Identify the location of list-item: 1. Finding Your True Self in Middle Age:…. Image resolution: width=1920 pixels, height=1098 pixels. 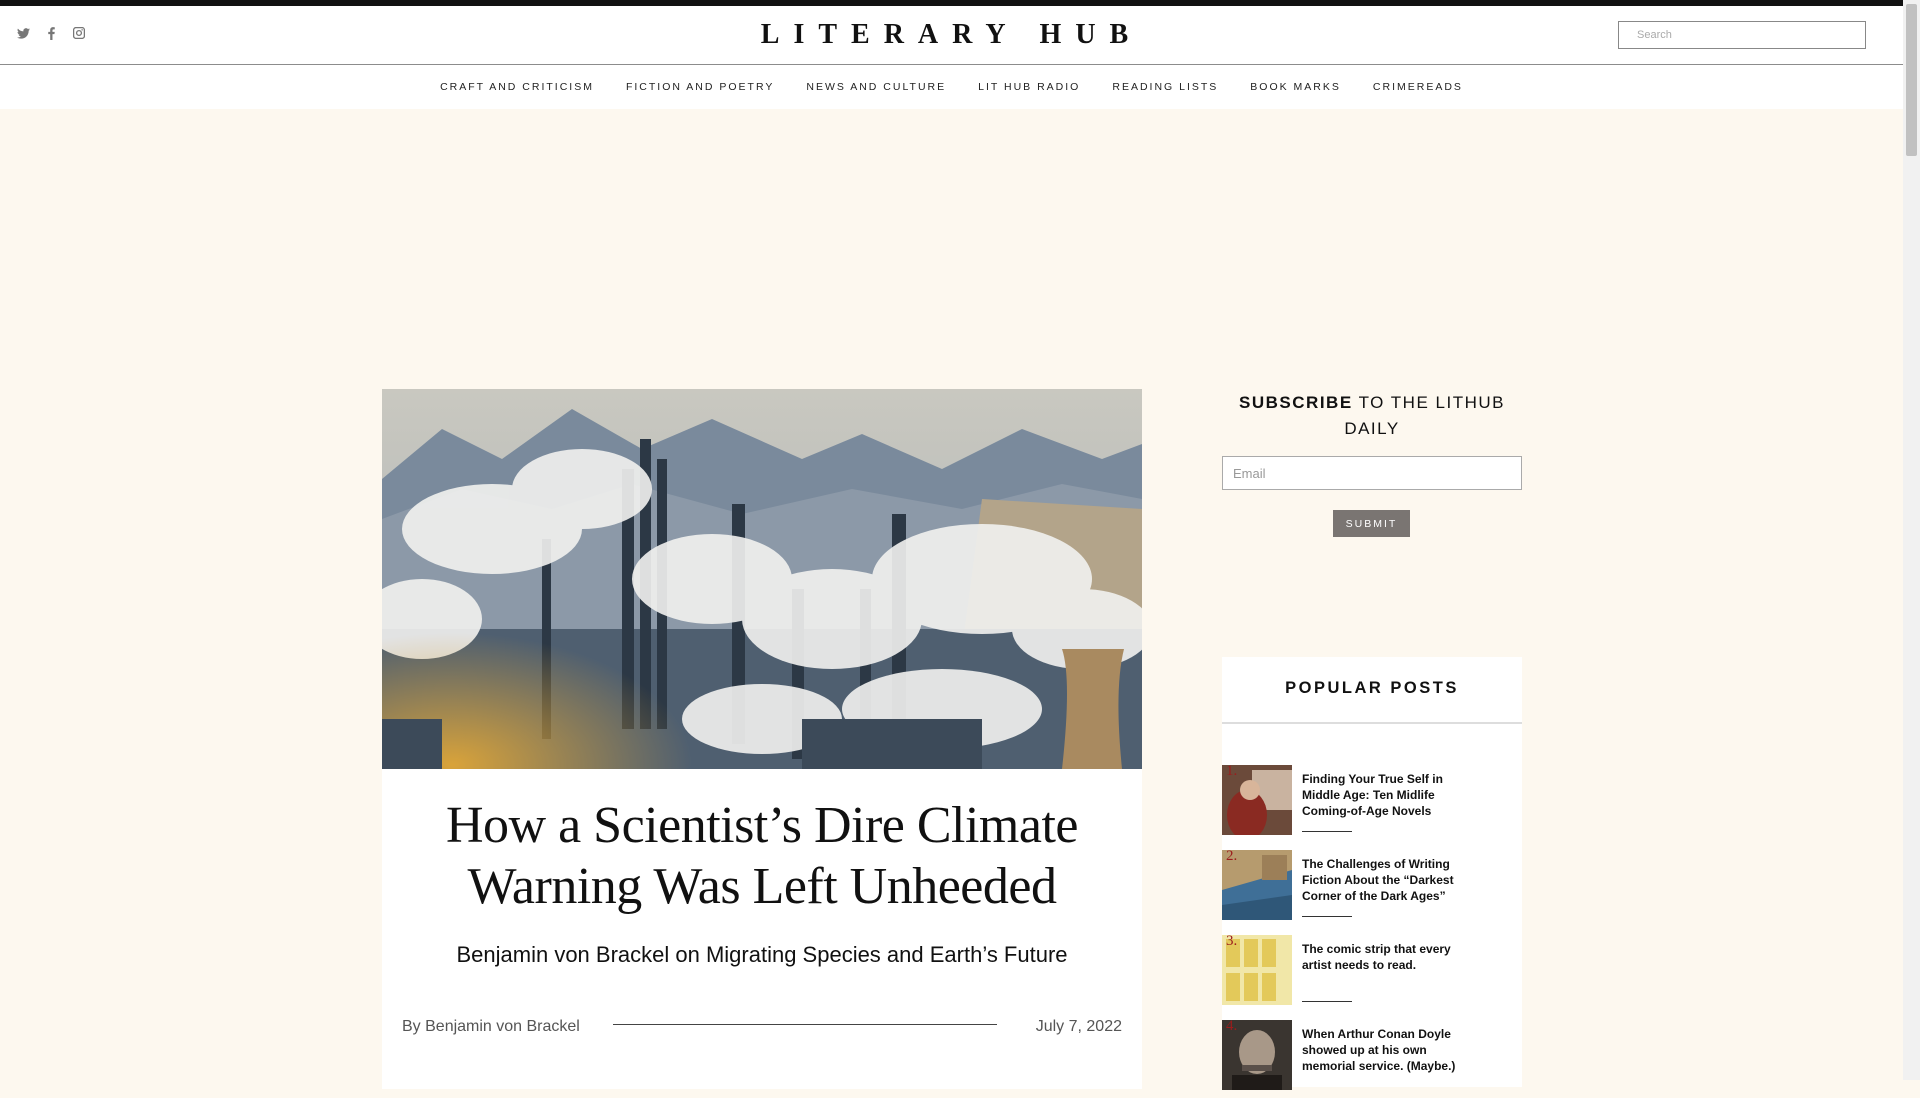
(1372, 803).